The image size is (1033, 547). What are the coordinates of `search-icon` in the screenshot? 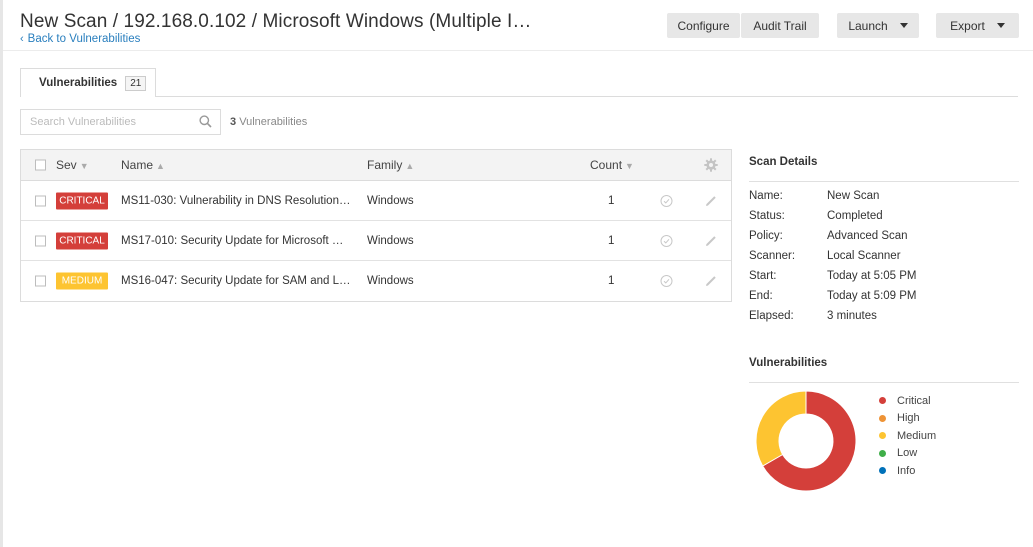 It's located at (205, 121).